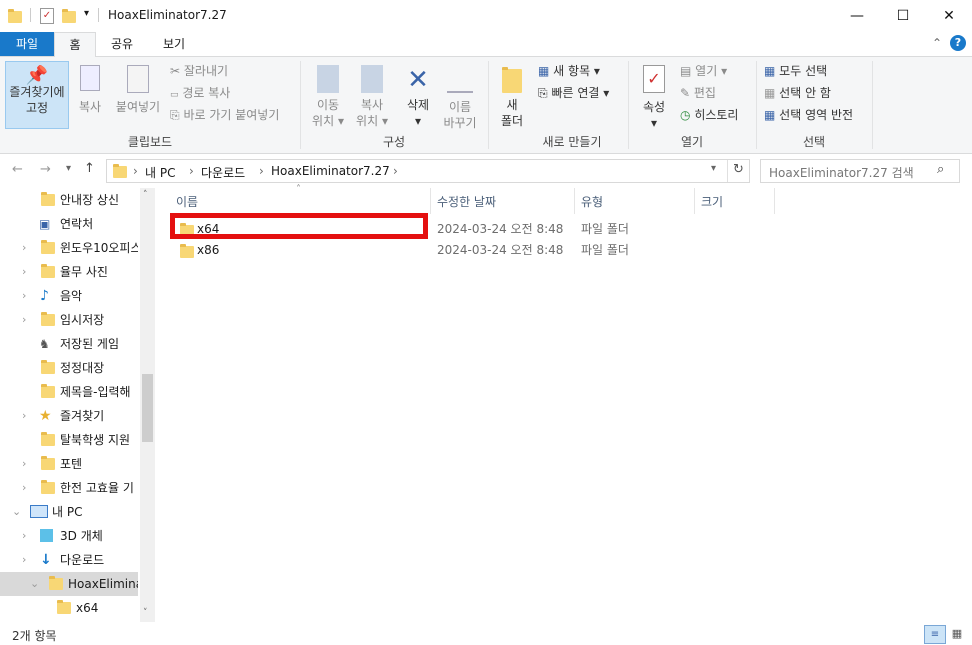 This screenshot has height=645, width=972. What do you see at coordinates (713, 168) in the screenshot?
I see `address-dropdown-icon: ▾` at bounding box center [713, 168].